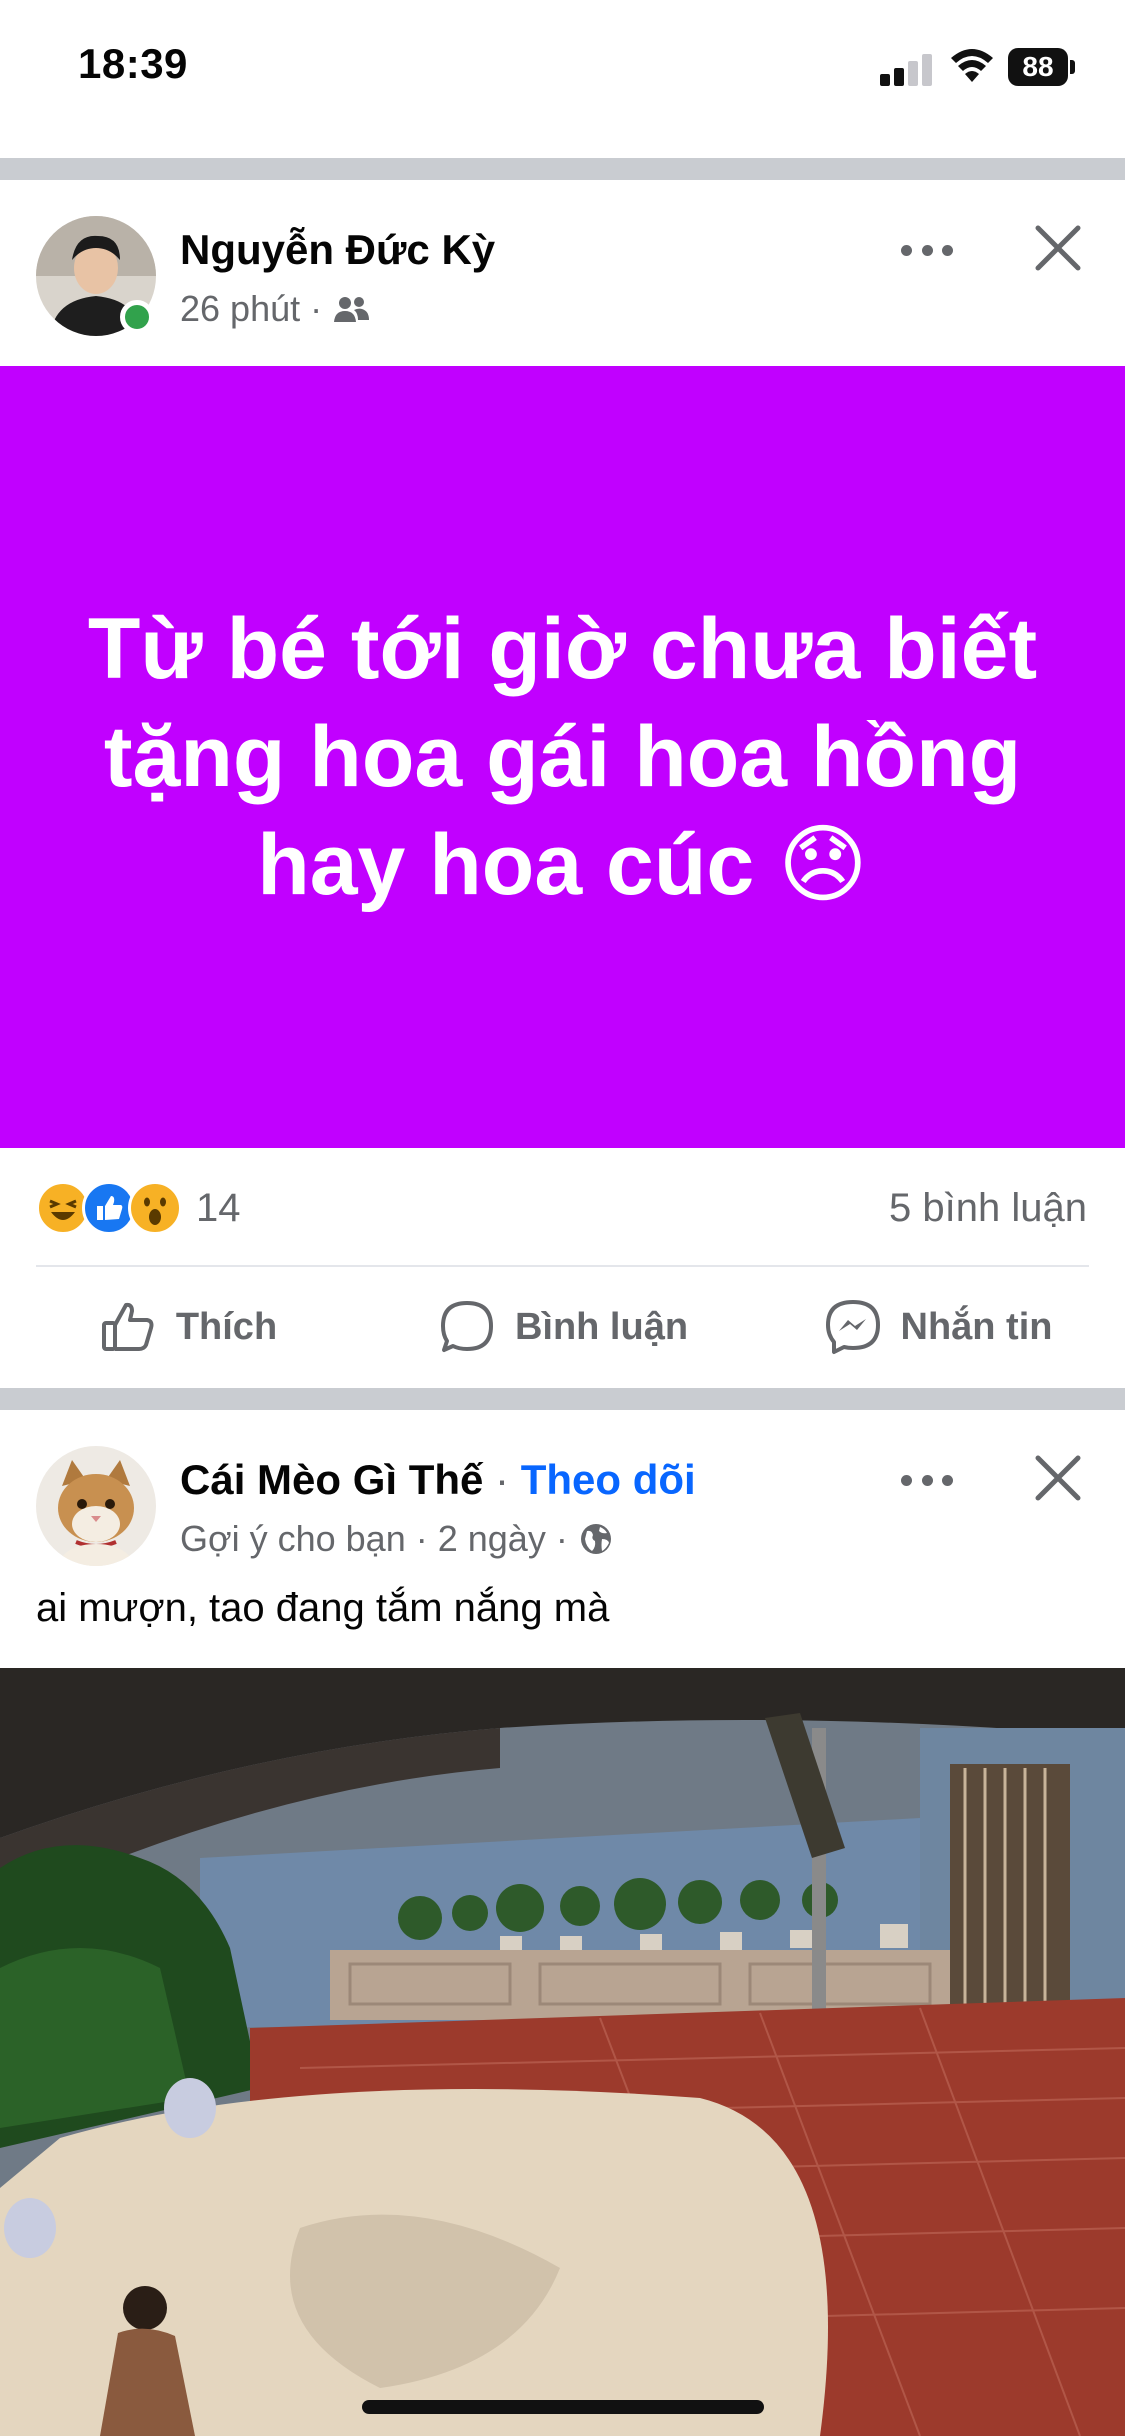 This screenshot has width=1125, height=2436. What do you see at coordinates (352, 309) in the screenshot?
I see `friends-icon` at bounding box center [352, 309].